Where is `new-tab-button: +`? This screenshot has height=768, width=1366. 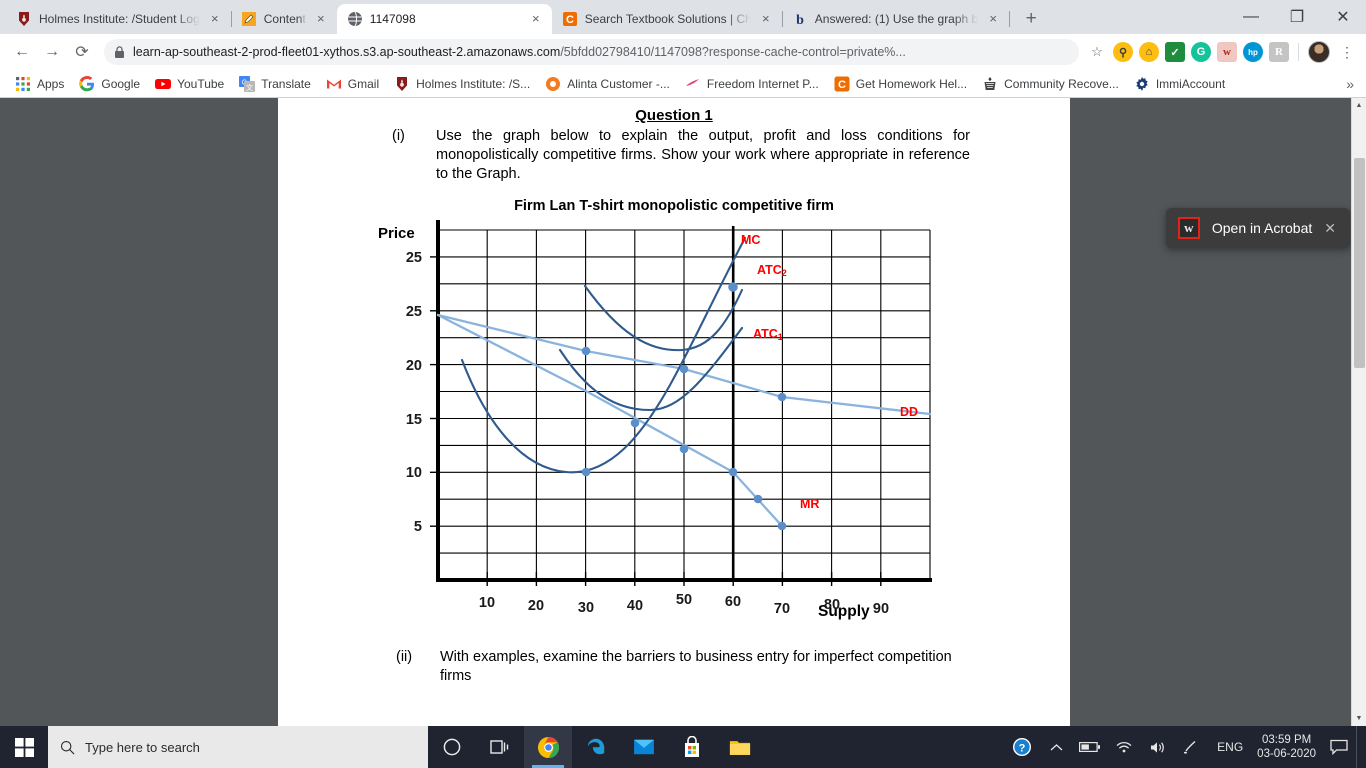 new-tab-button: + is located at coordinates (1031, 19).